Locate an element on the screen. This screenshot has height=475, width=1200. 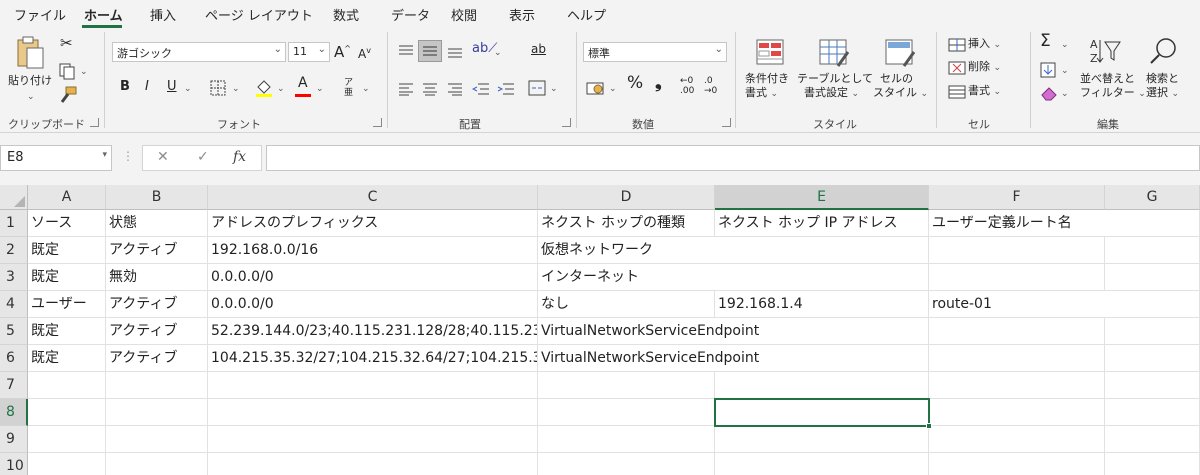
cell-f6 is located at coordinates (1017, 358).